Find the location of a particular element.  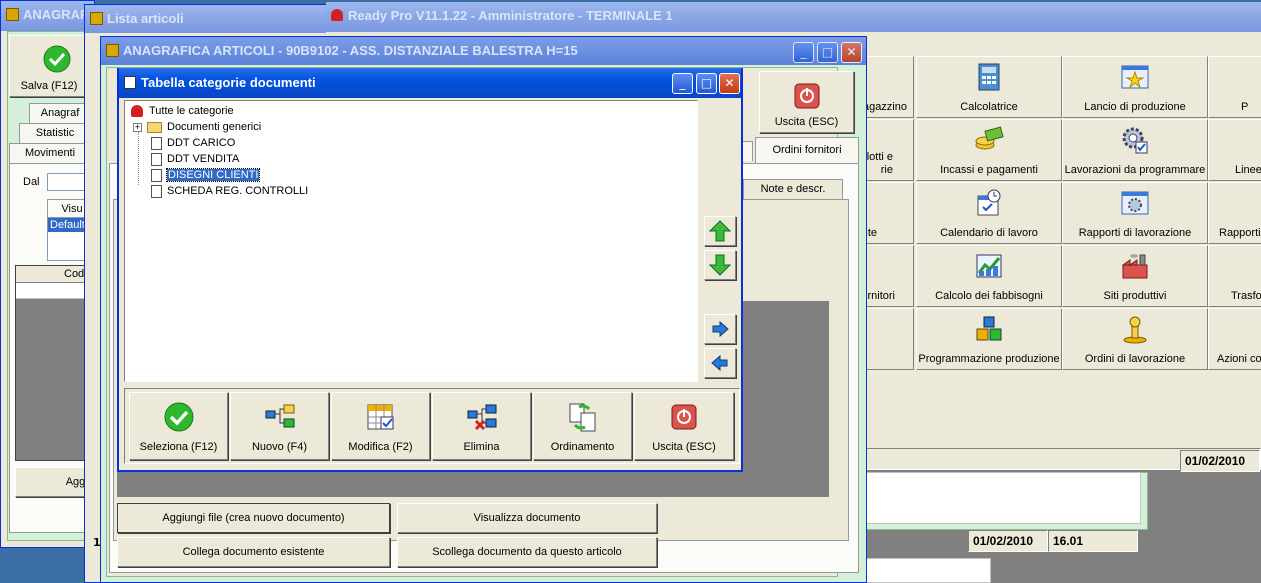

prog-btn-lancio-produzione: Lancio di produzione is located at coordinates (1135, 87).